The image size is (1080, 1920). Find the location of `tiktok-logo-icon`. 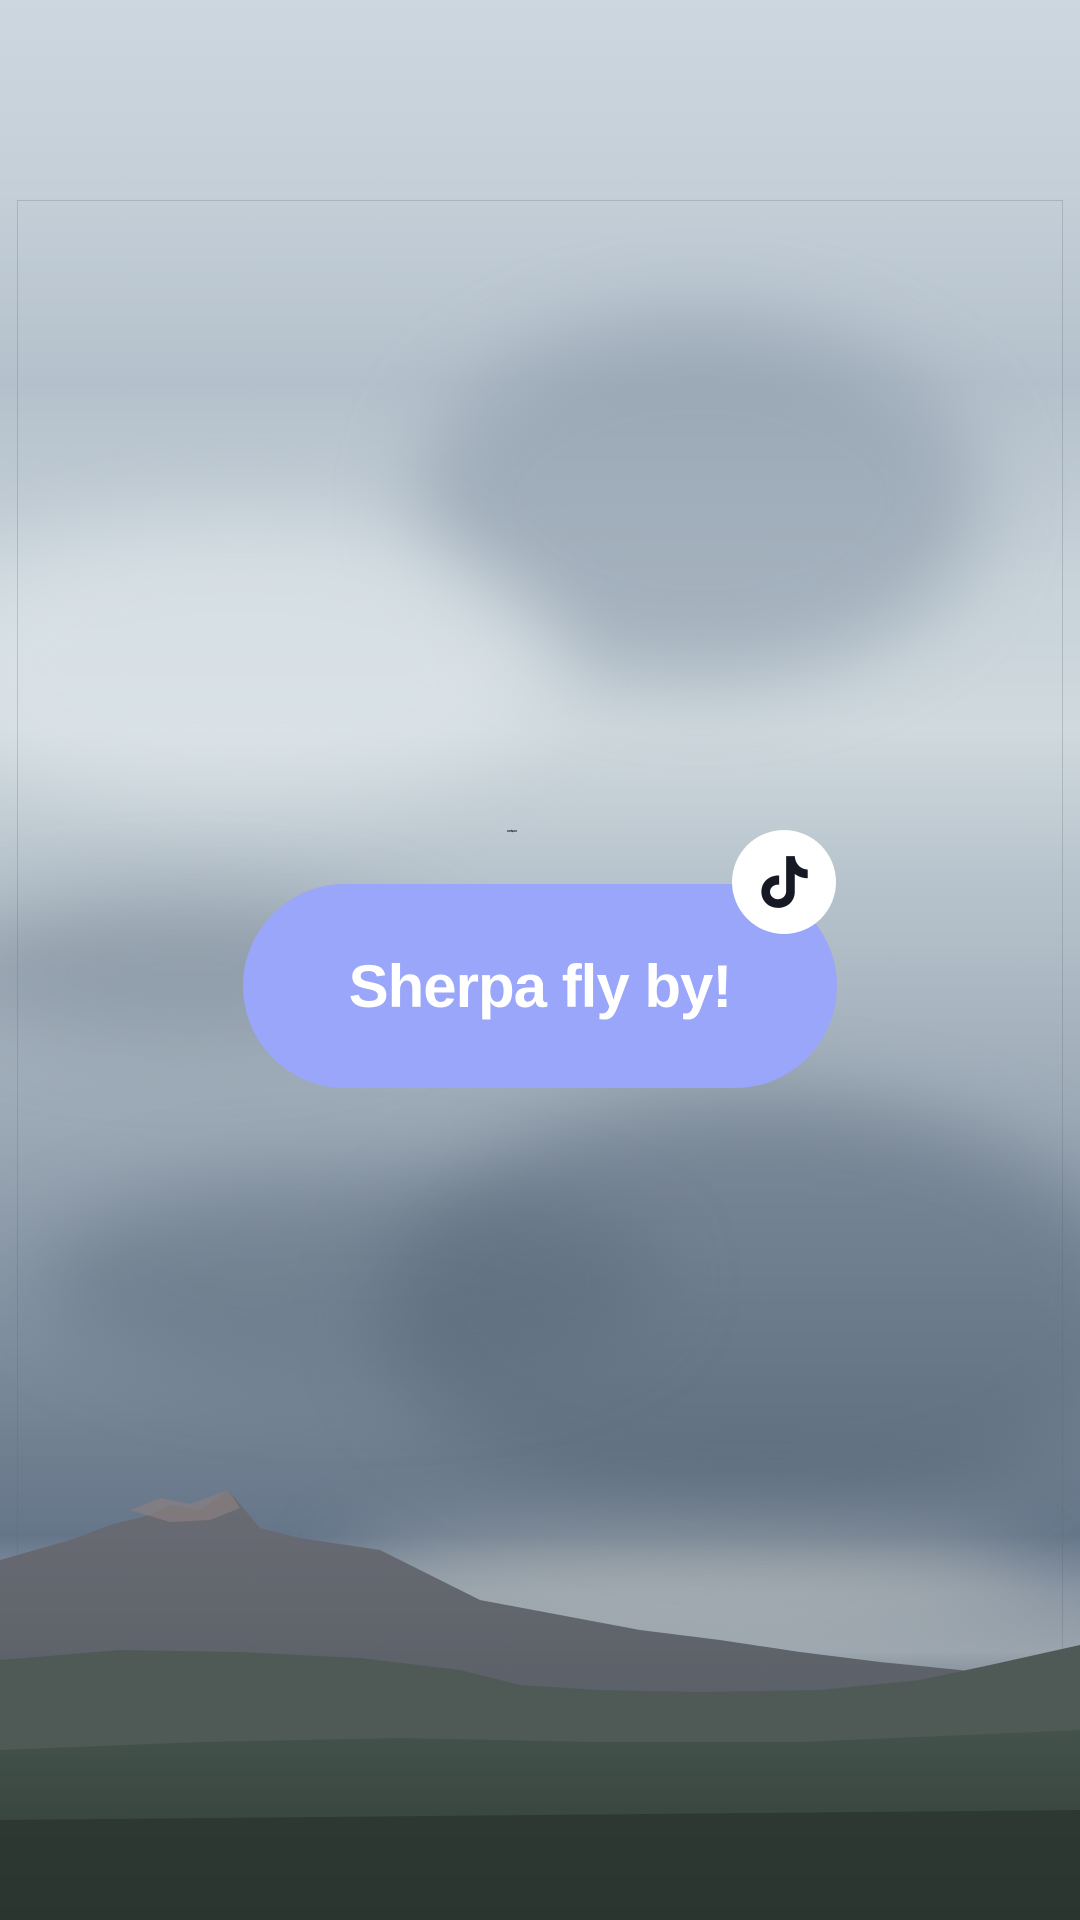

tiktok-logo-icon is located at coordinates (784, 882).